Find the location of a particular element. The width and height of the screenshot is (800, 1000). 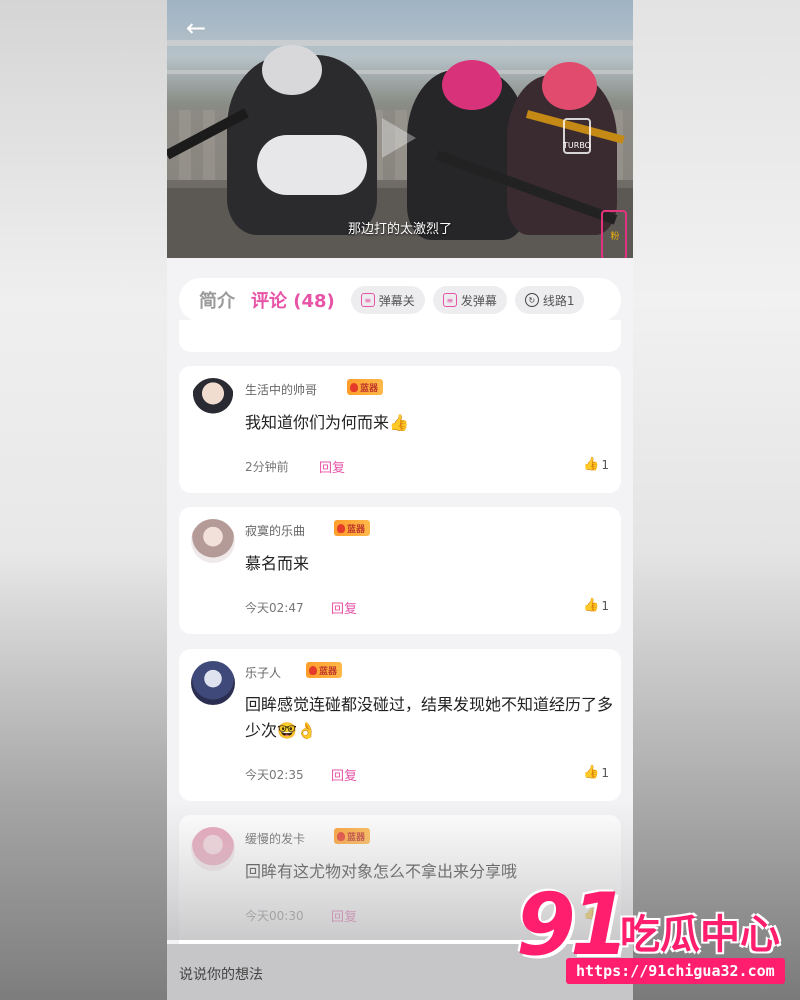

previous-card-bottom is located at coordinates (400, 336).